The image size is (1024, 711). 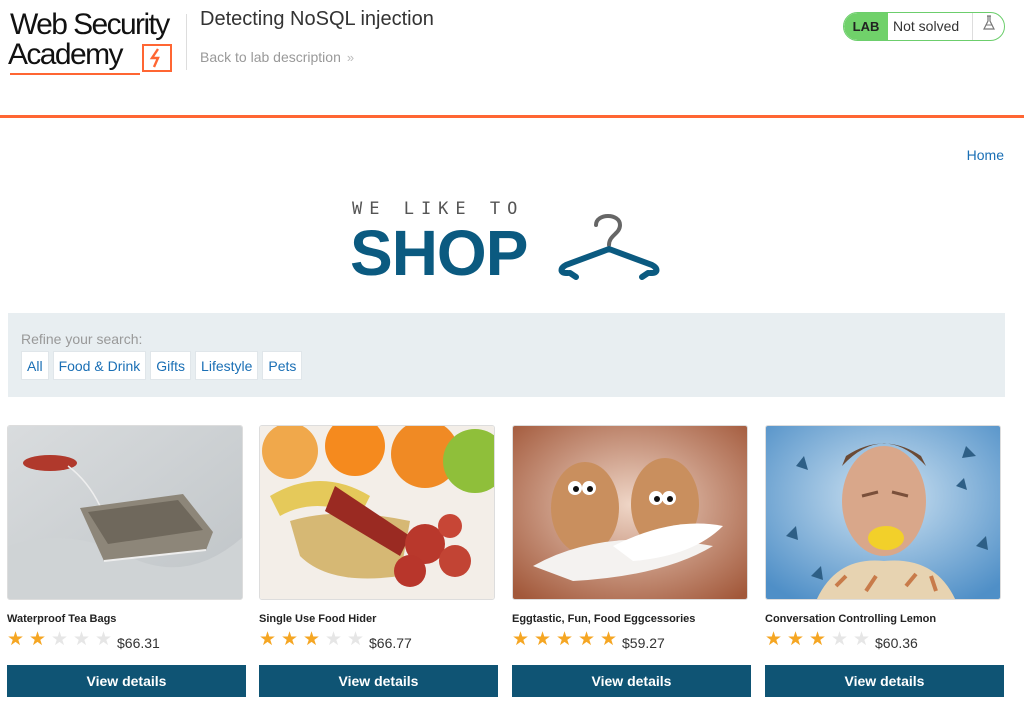 I want to click on web-security-academy-logo: Web Security Academy, so click(x=96, y=43).